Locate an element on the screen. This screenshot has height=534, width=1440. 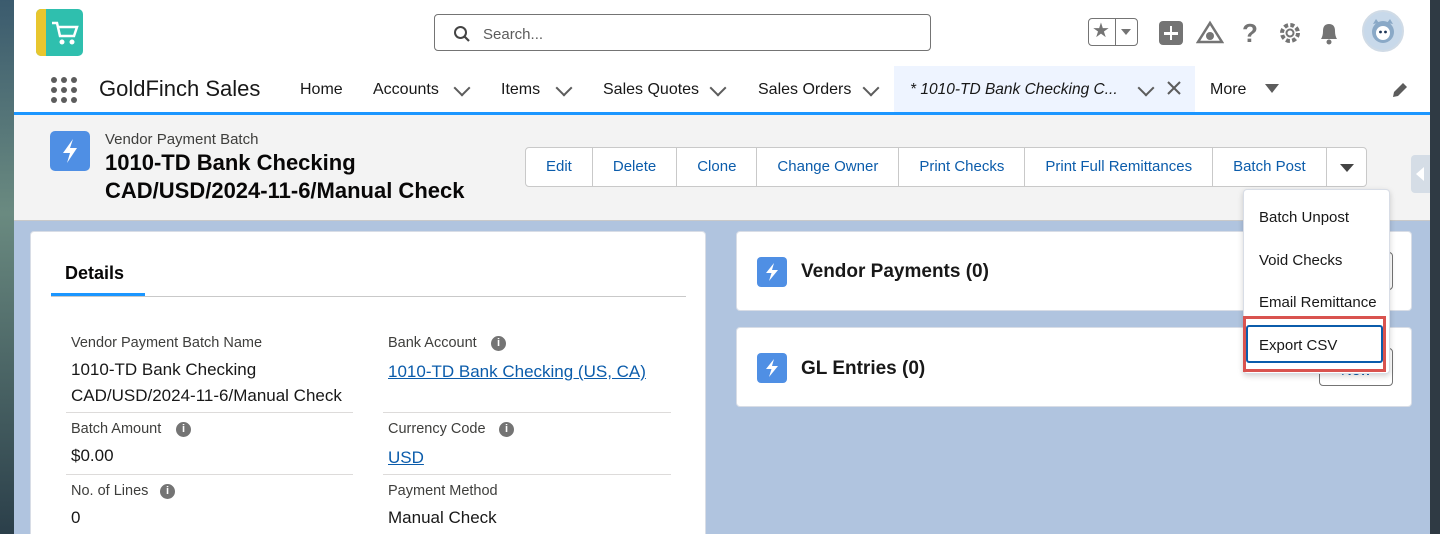
related-list-title: Vendor Payments (0) is located at coordinates (895, 272).